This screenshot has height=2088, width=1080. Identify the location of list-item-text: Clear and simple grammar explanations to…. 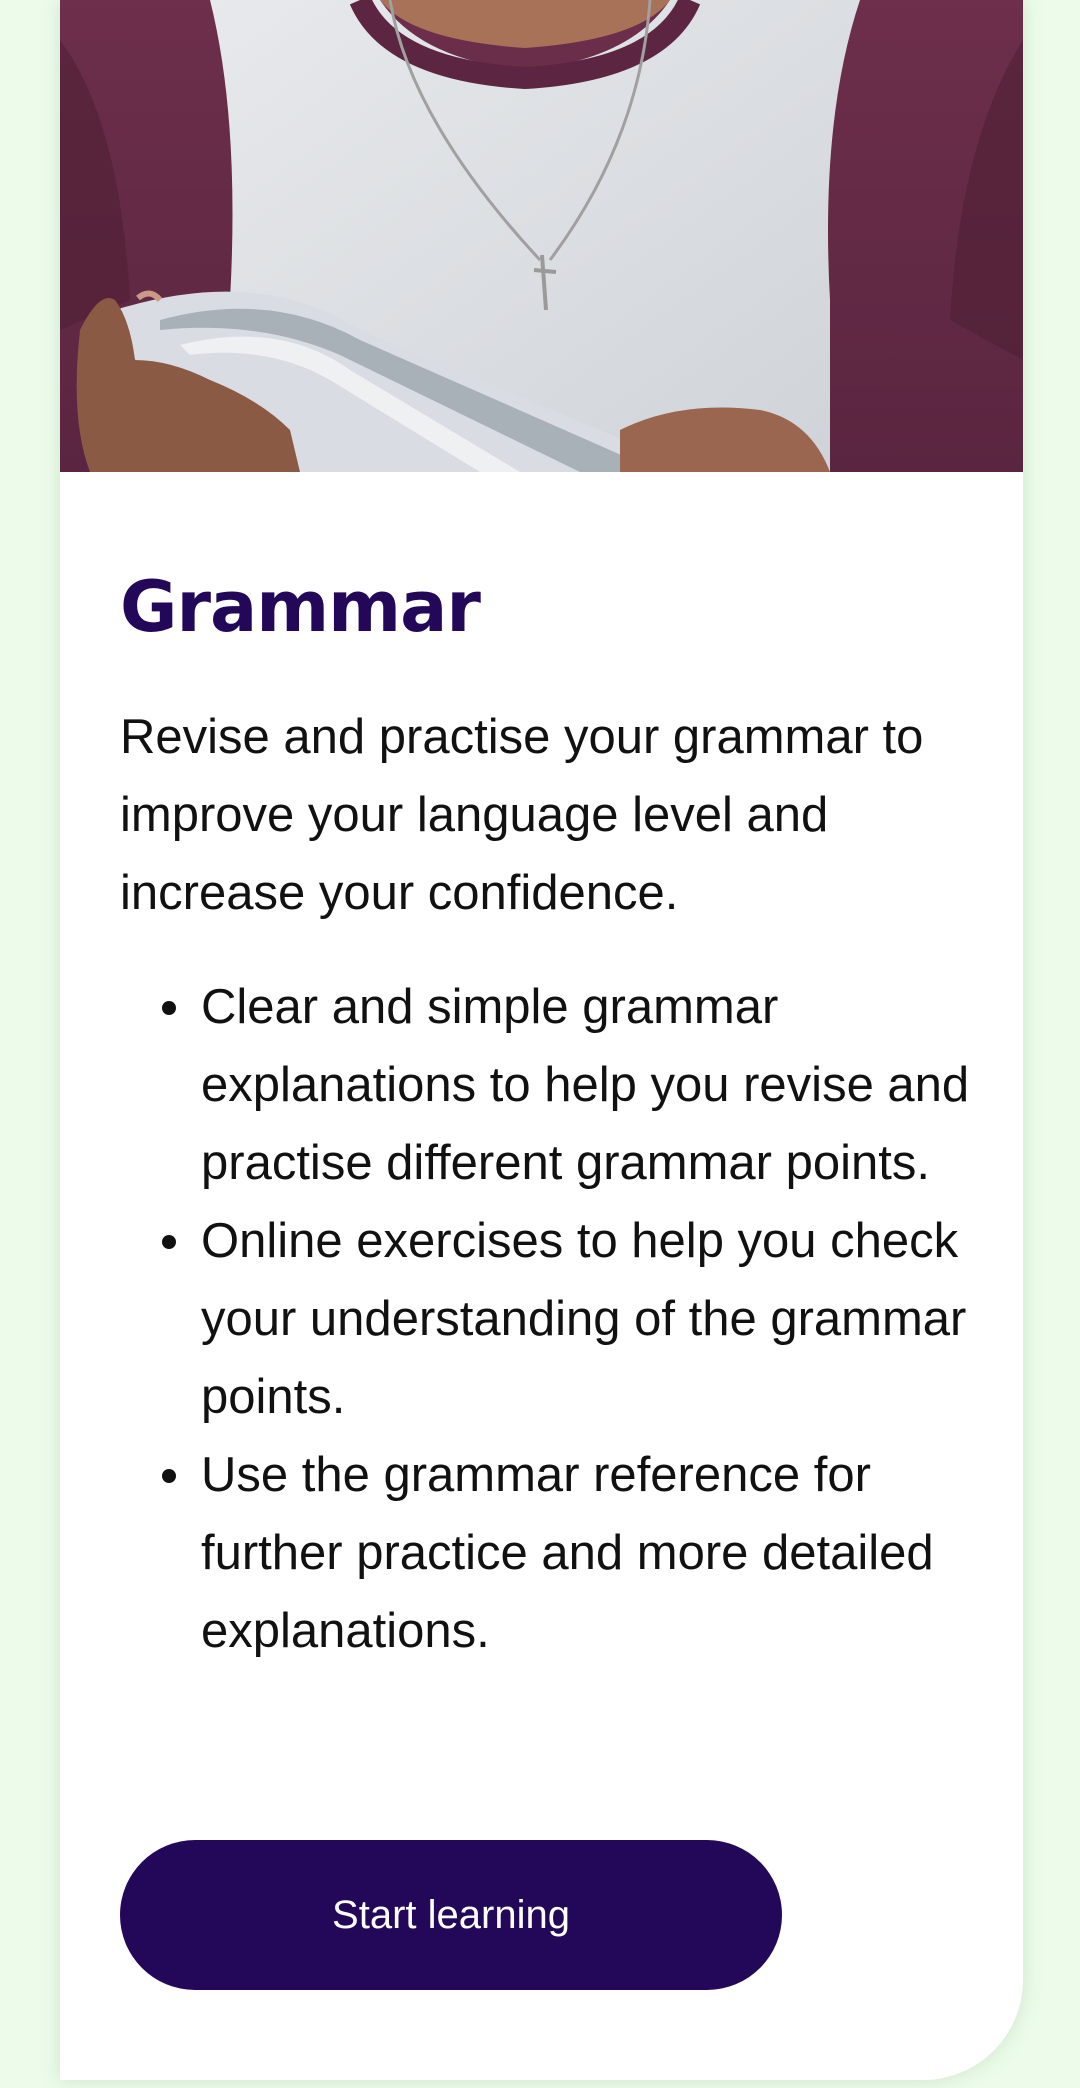
(585, 1085).